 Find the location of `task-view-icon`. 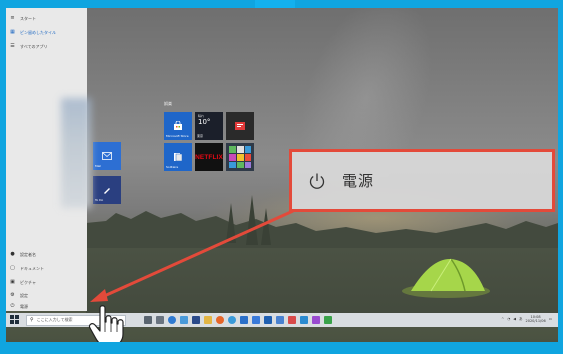

task-view-icon is located at coordinates (148, 320).